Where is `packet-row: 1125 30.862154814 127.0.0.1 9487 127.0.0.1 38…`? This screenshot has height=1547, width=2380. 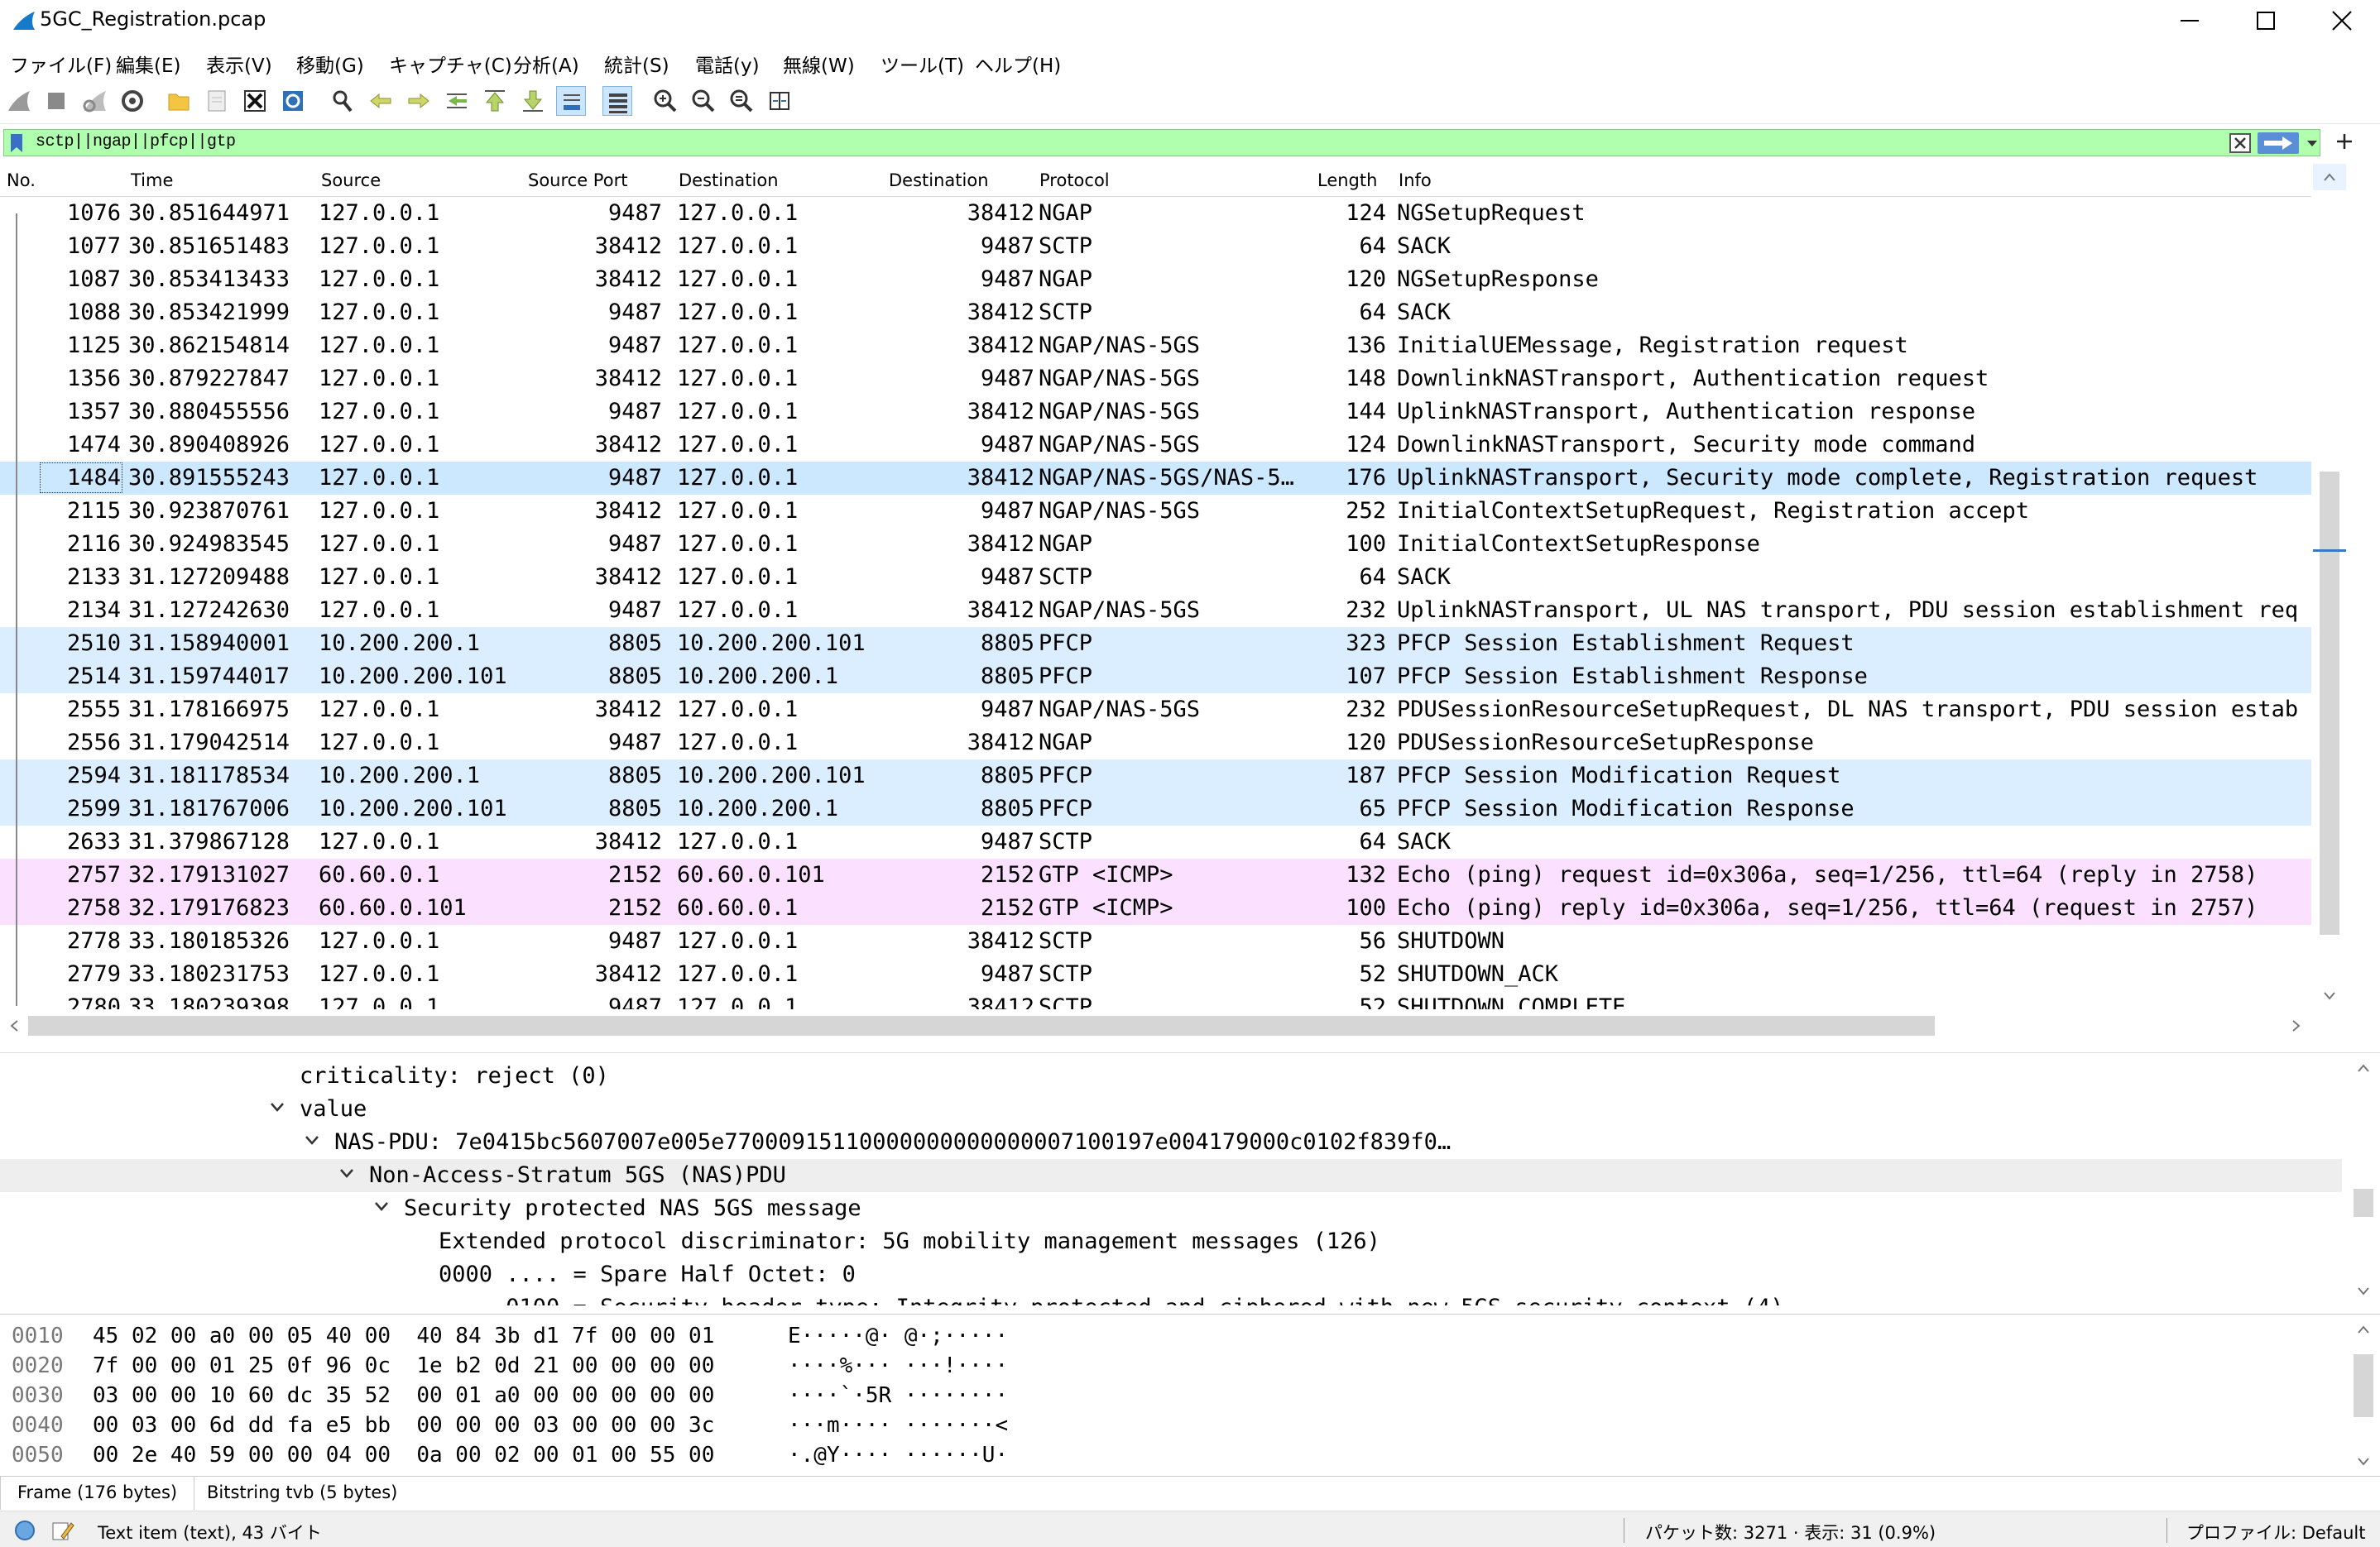 packet-row: 1125 30.862154814 127.0.0.1 9487 127.0.0.1 38… is located at coordinates (1155, 345).